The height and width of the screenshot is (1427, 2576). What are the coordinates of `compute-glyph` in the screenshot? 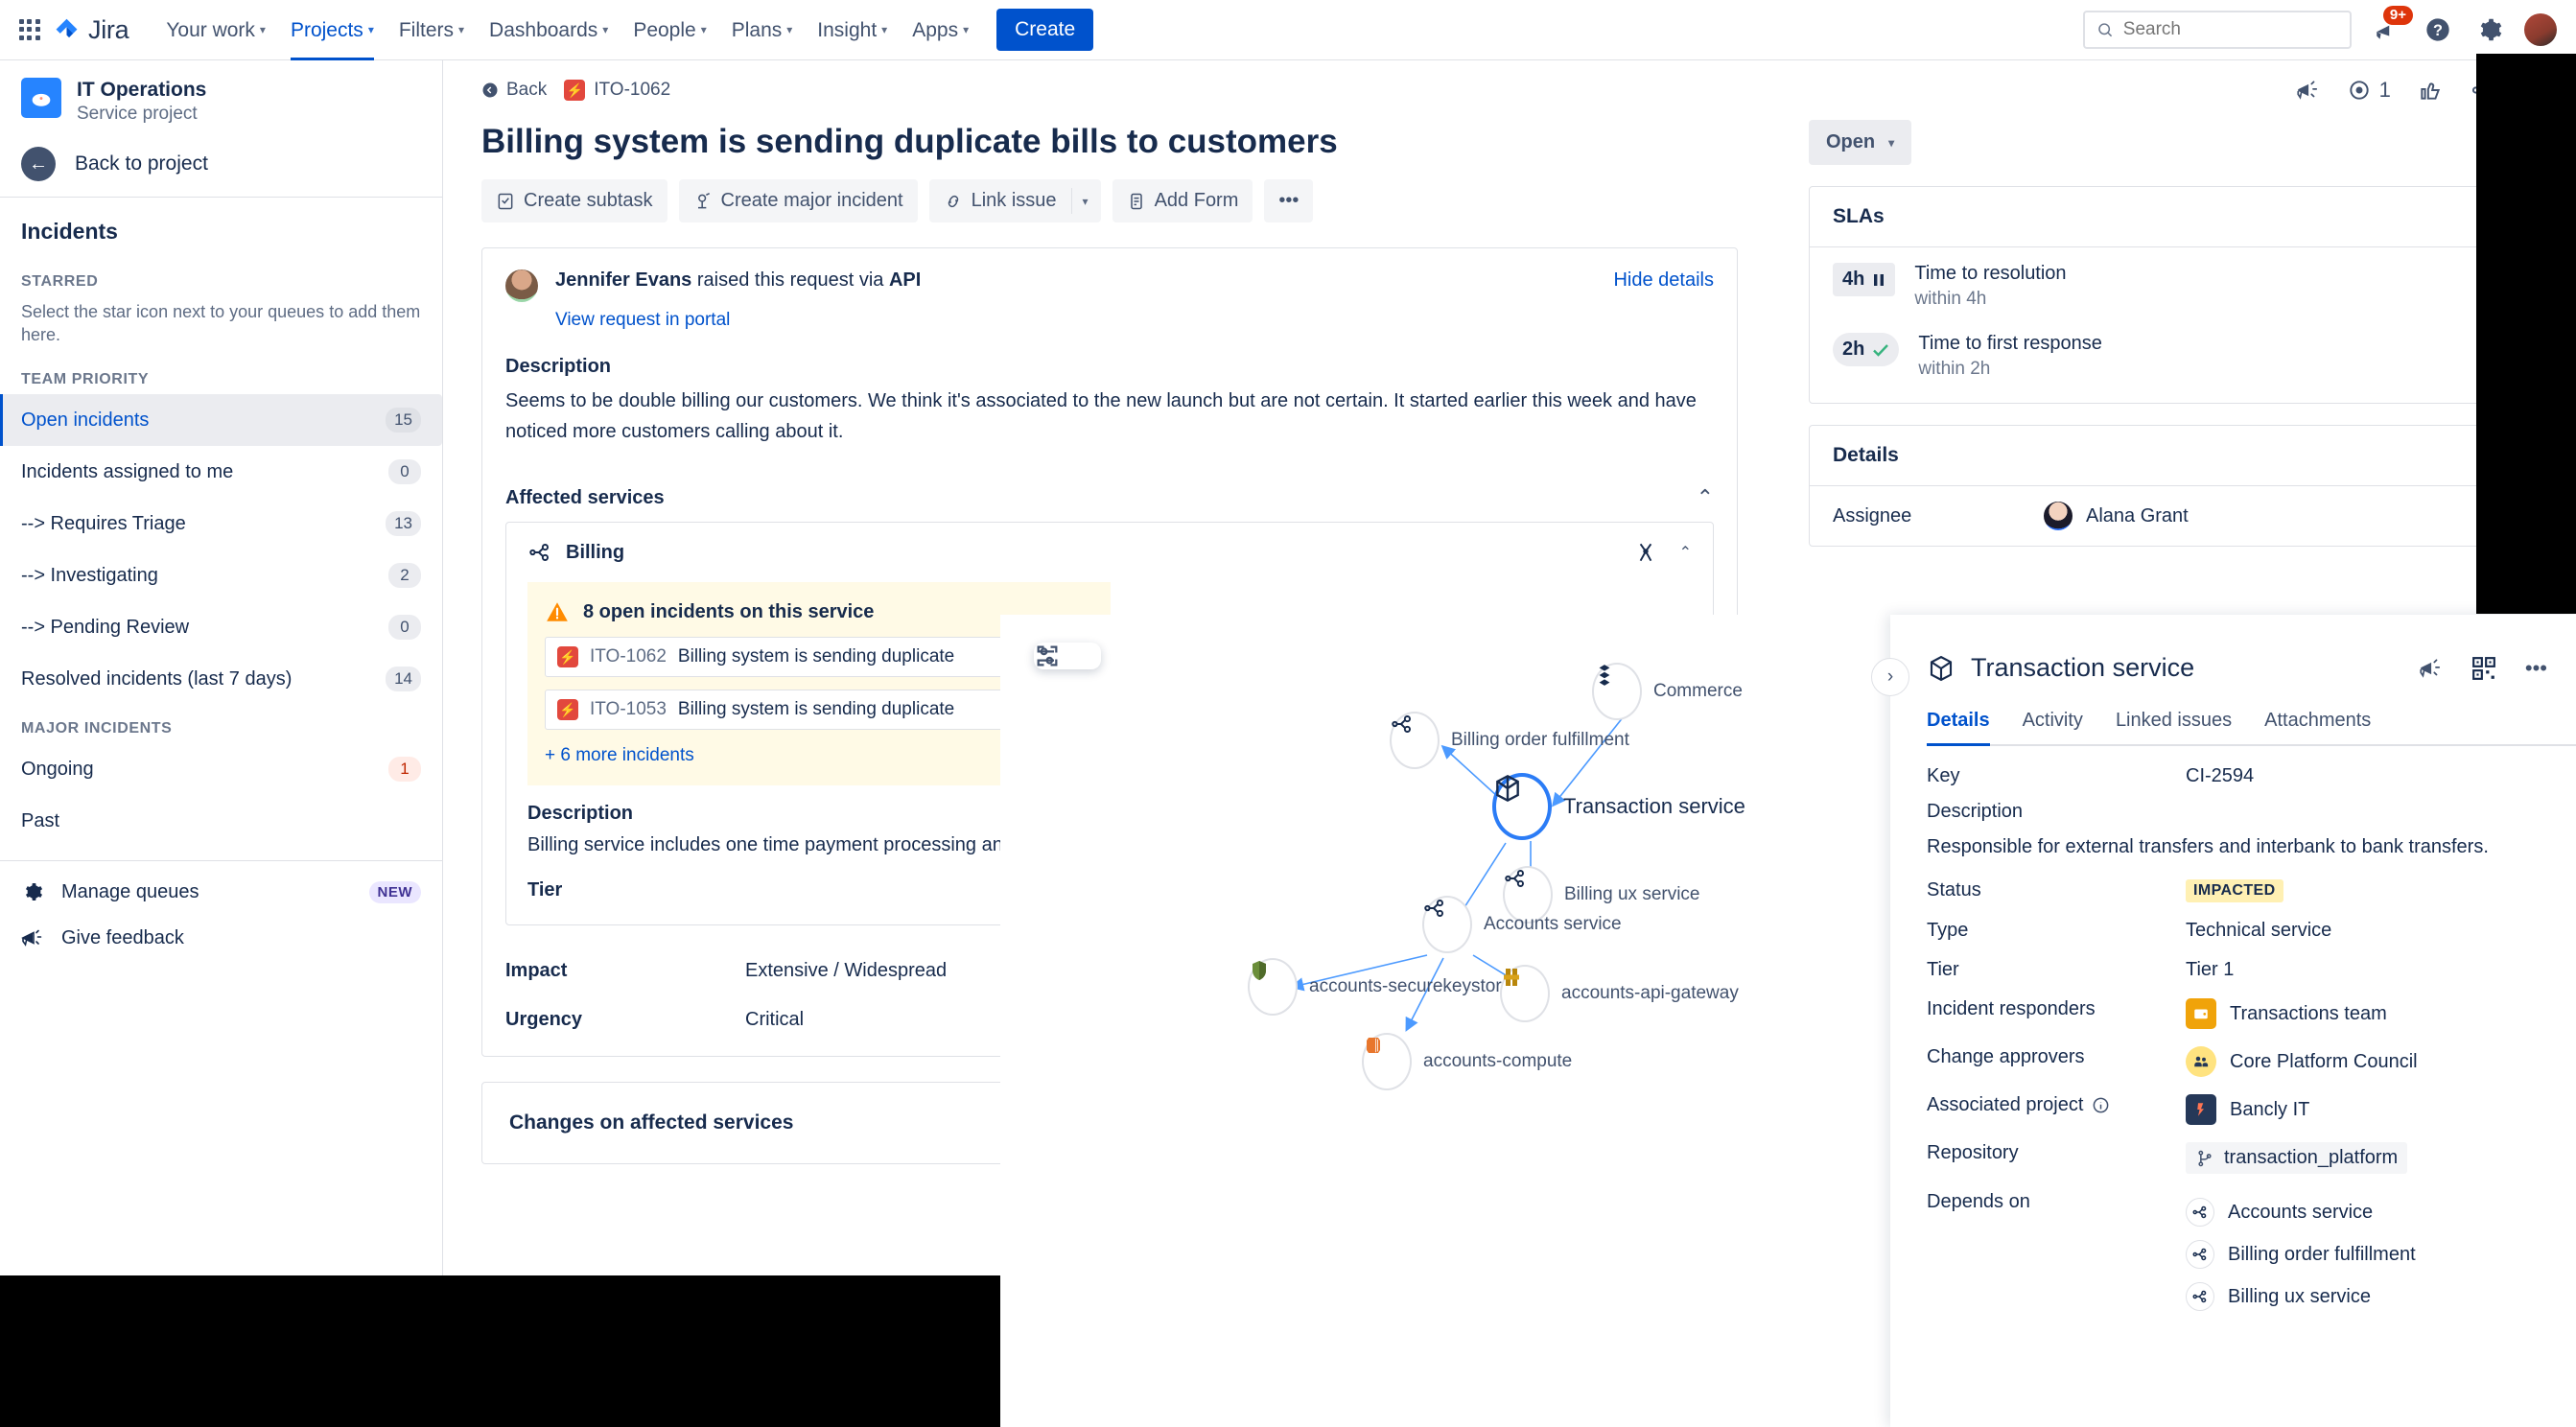 It's located at (1373, 1045).